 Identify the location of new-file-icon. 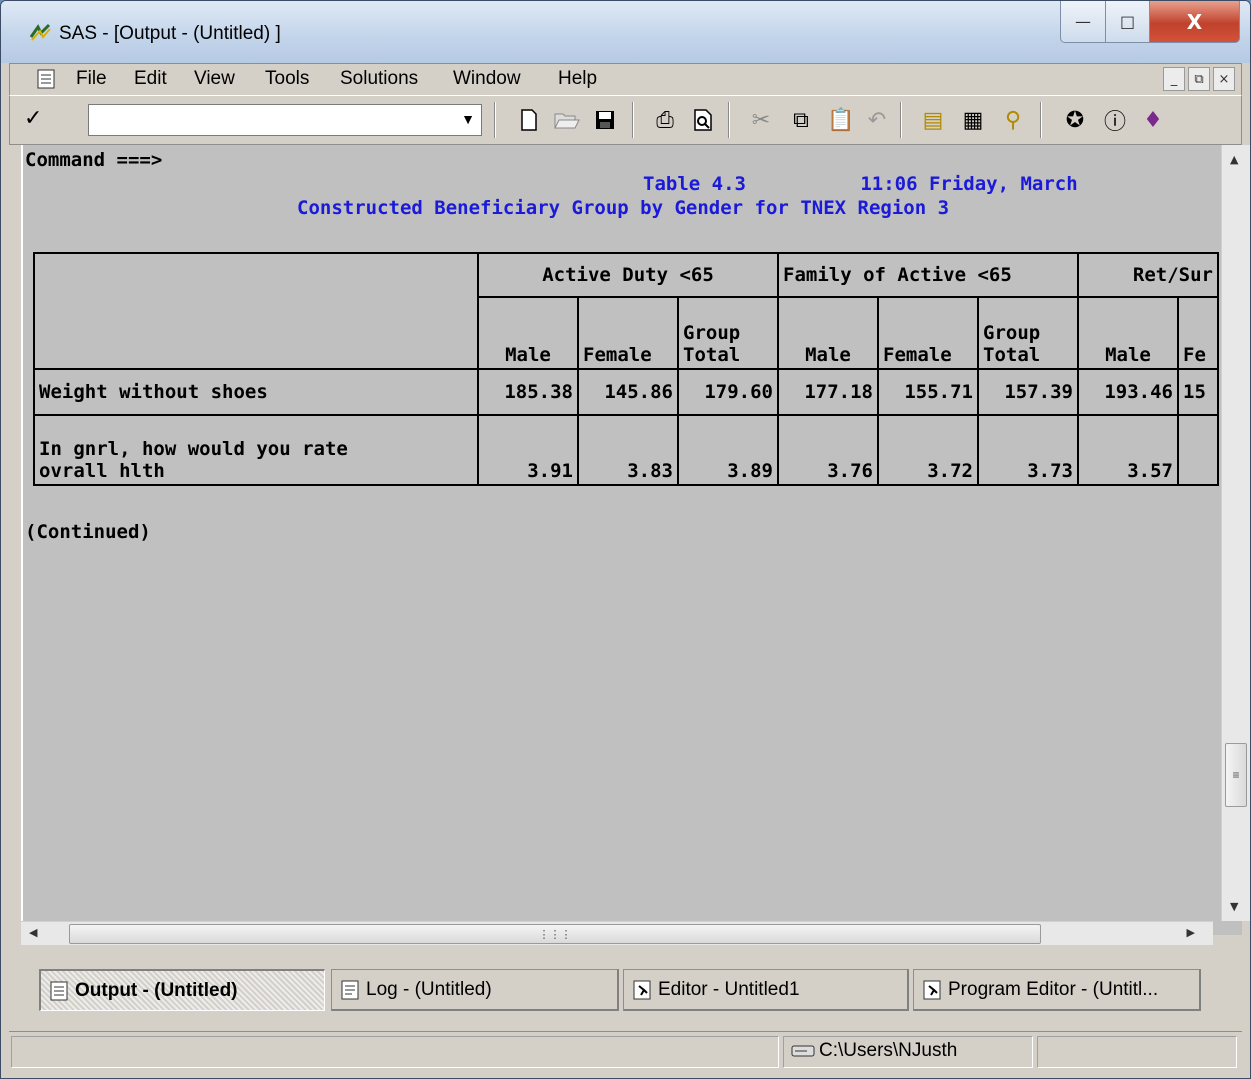
(529, 120).